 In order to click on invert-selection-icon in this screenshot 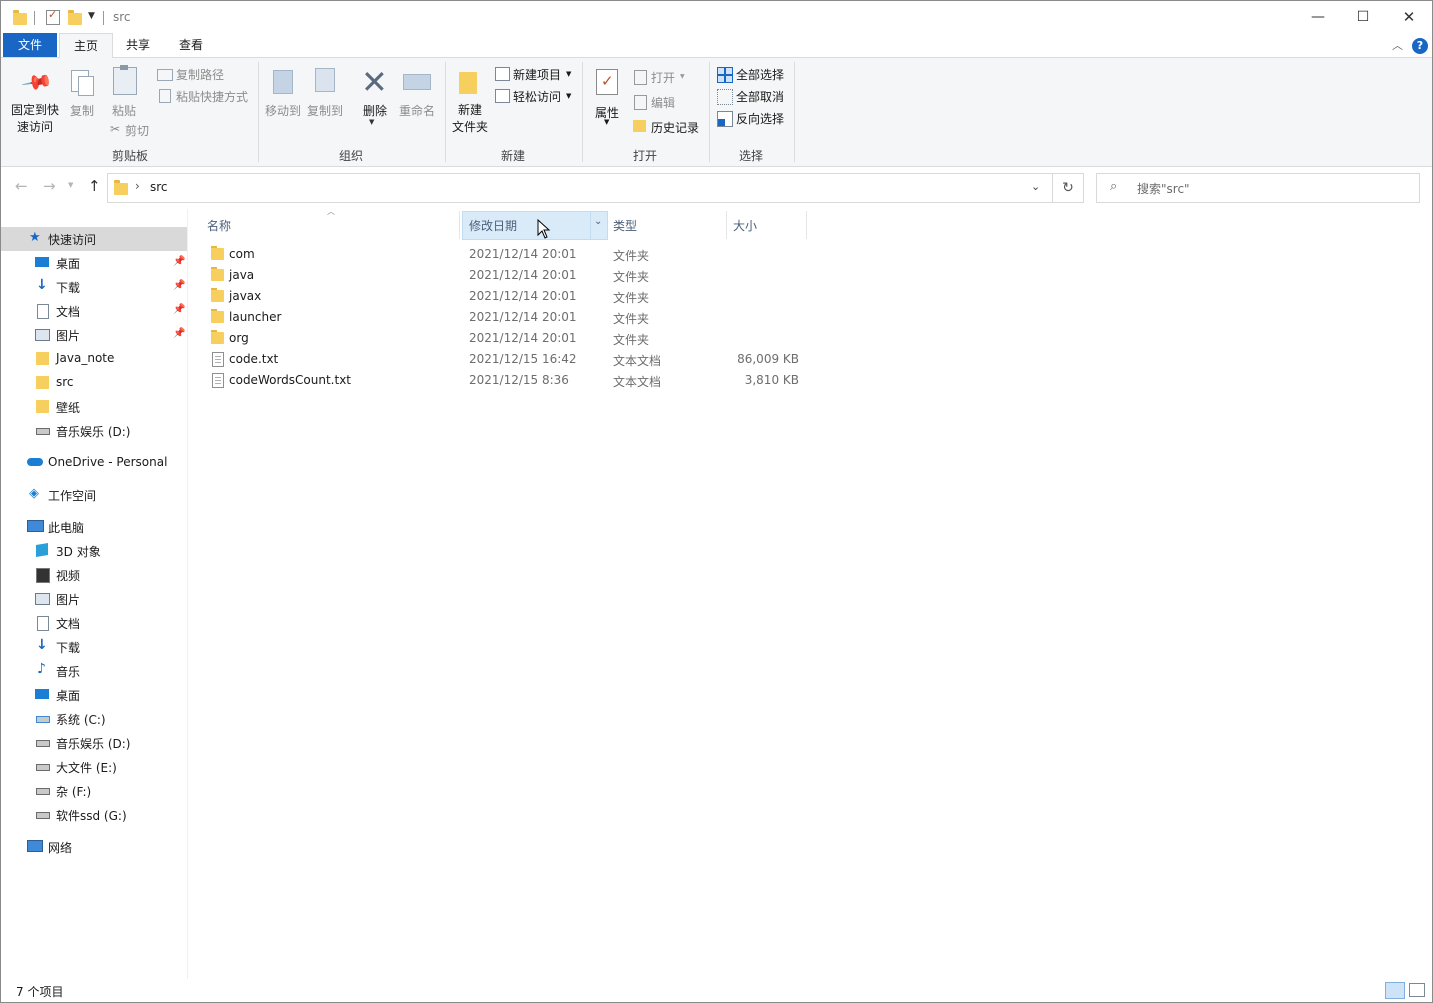, I will do `click(725, 119)`.